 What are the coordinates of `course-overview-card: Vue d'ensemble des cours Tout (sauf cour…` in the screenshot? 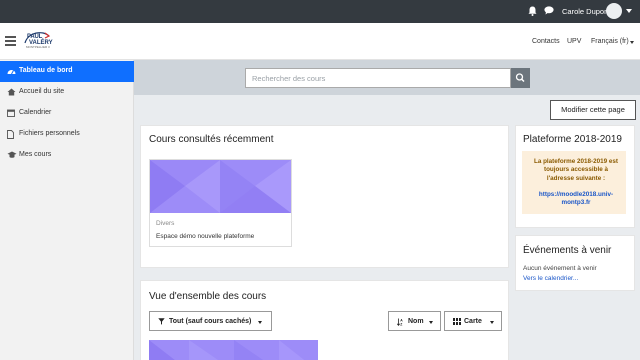 It's located at (324, 320).